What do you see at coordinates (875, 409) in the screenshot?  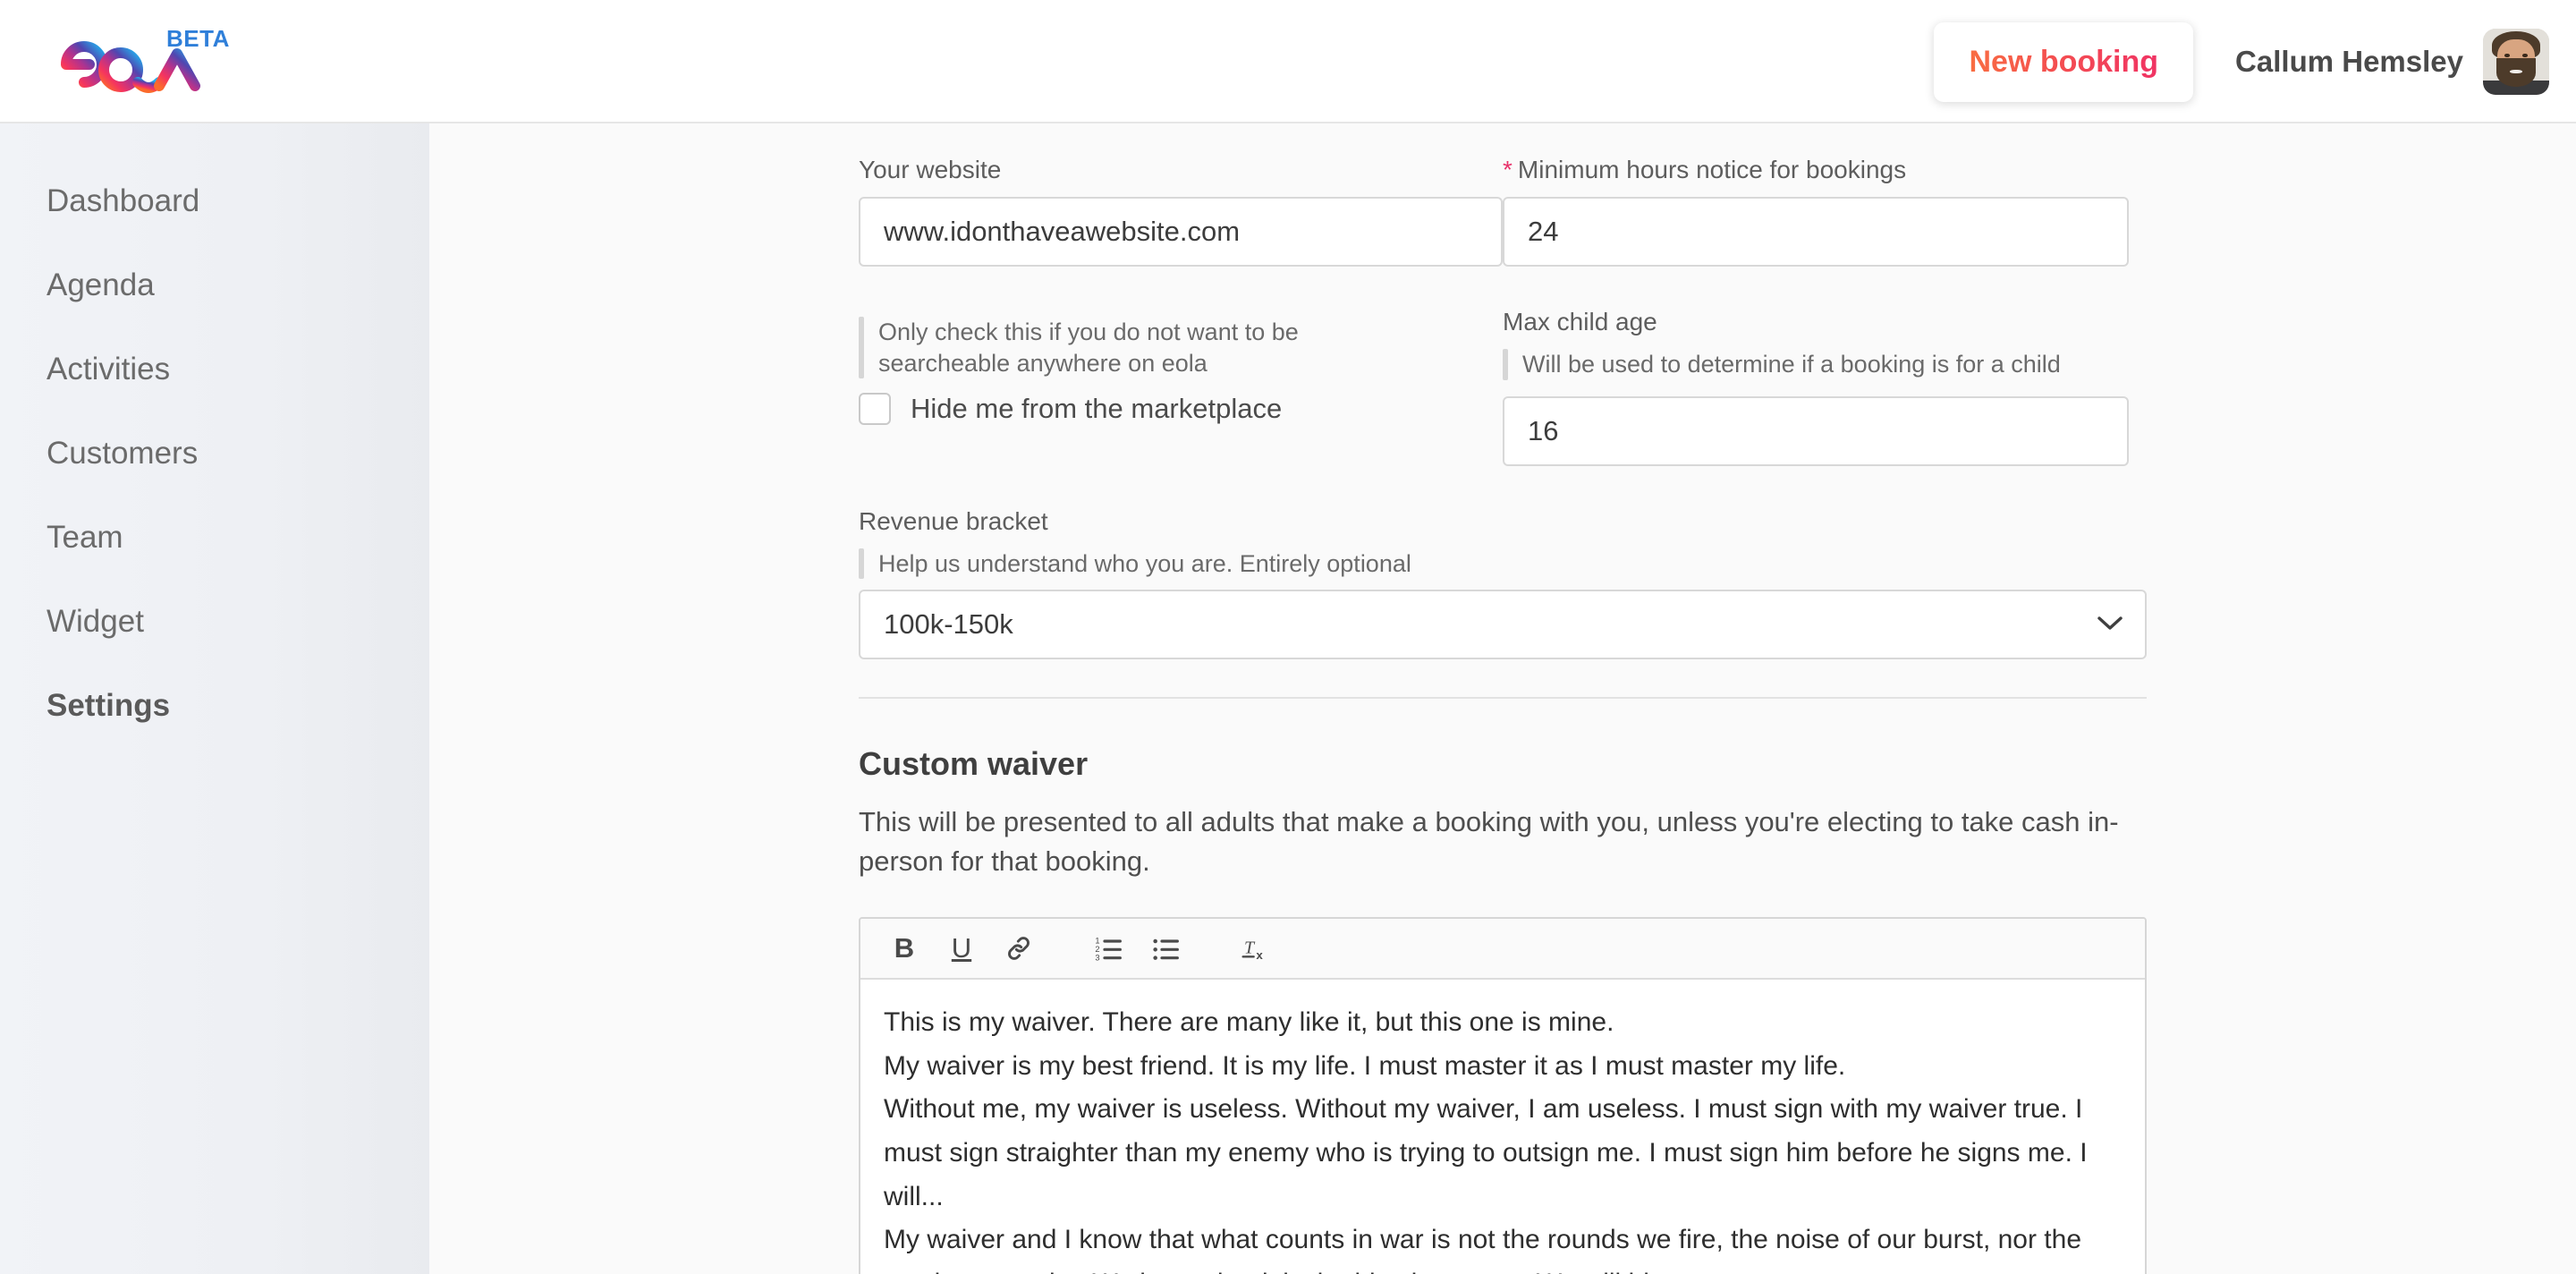 I see `hide-marketplace-checkbox` at bounding box center [875, 409].